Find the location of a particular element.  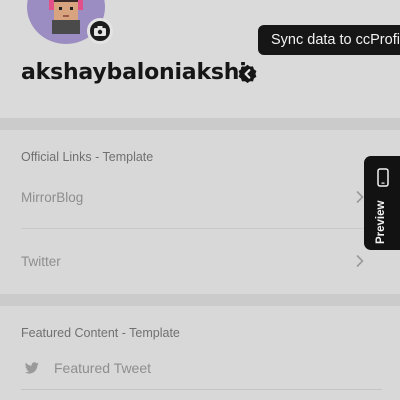

featured-tweet-item: Featured Tweet is located at coordinates (201, 369).